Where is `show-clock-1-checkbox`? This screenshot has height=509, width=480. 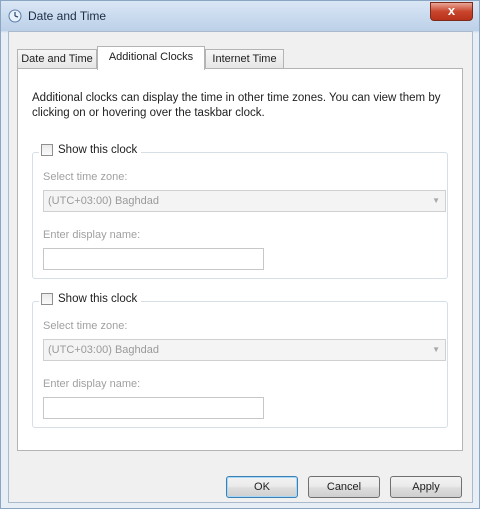 show-clock-1-checkbox is located at coordinates (47, 150).